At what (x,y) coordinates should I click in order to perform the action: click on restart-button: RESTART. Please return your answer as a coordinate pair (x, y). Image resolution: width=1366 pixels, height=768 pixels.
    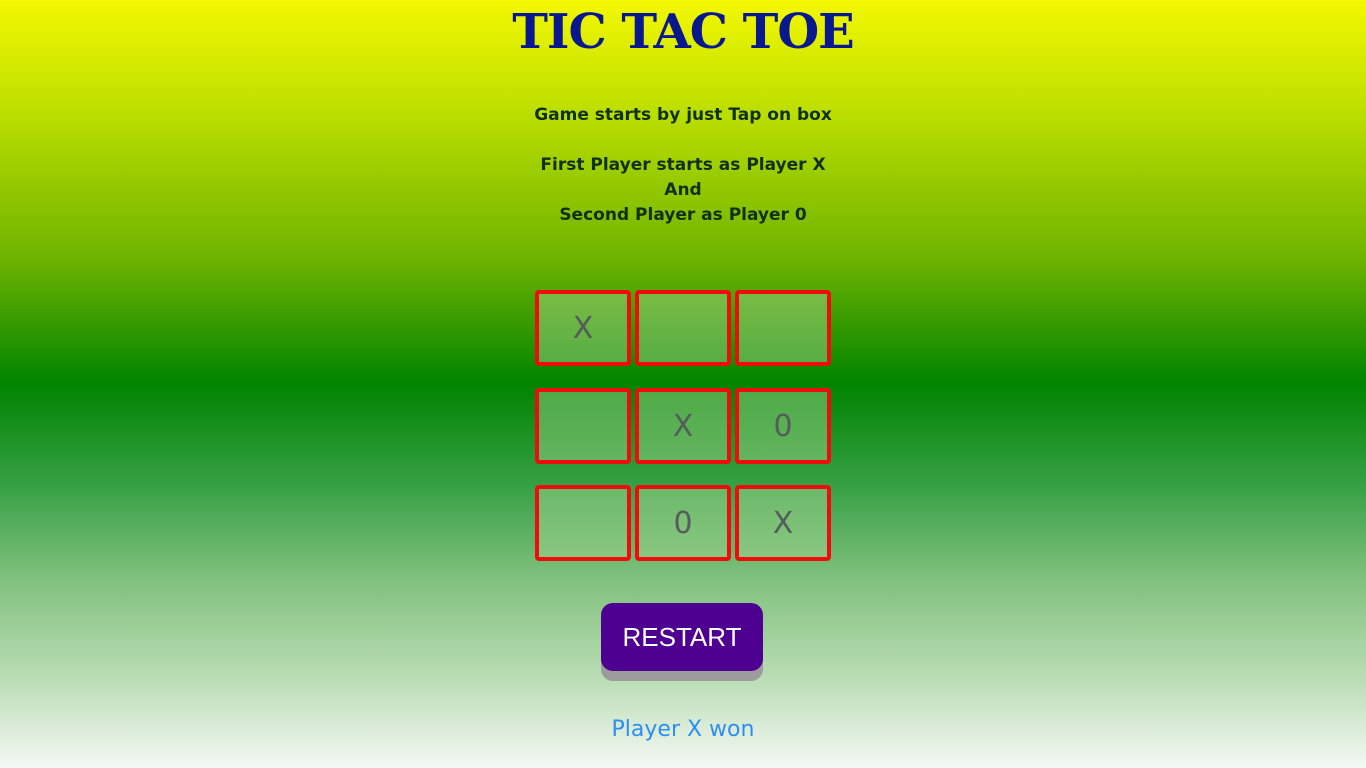
    Looking at the image, I should click on (682, 637).